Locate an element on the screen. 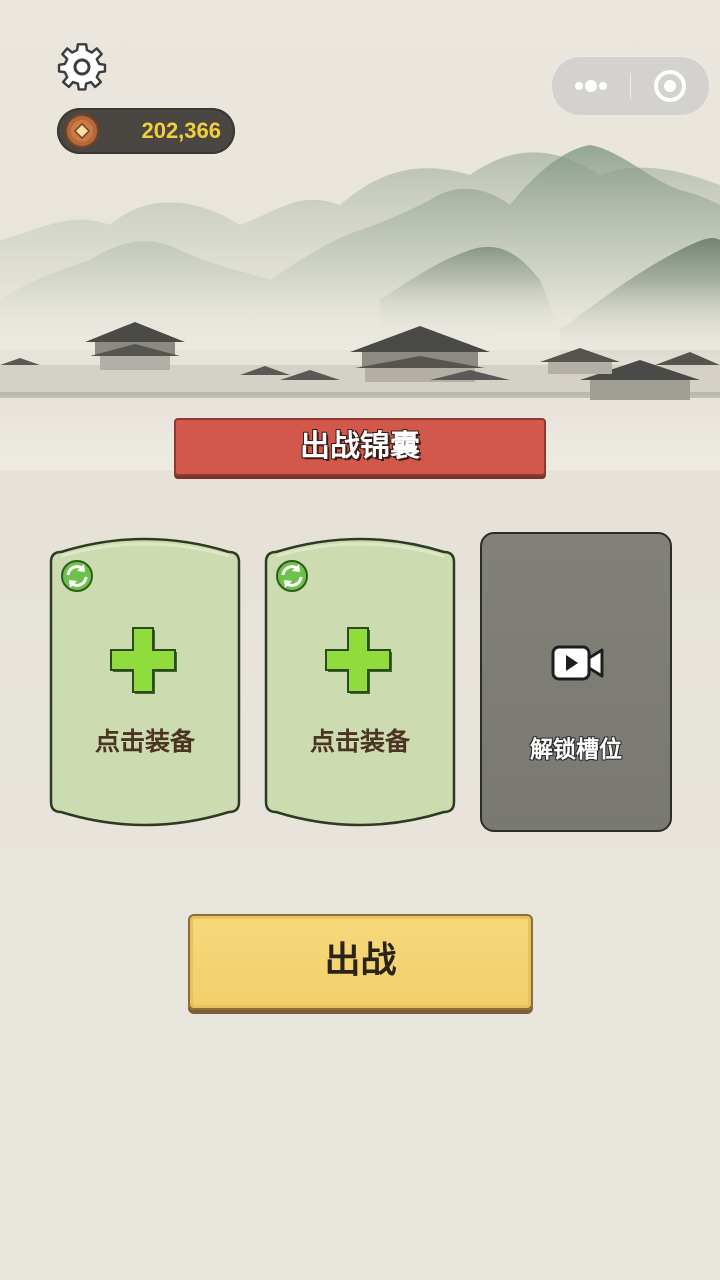 The width and height of the screenshot is (720, 1280). locked-slot: 解锁槽位 is located at coordinates (576, 682).